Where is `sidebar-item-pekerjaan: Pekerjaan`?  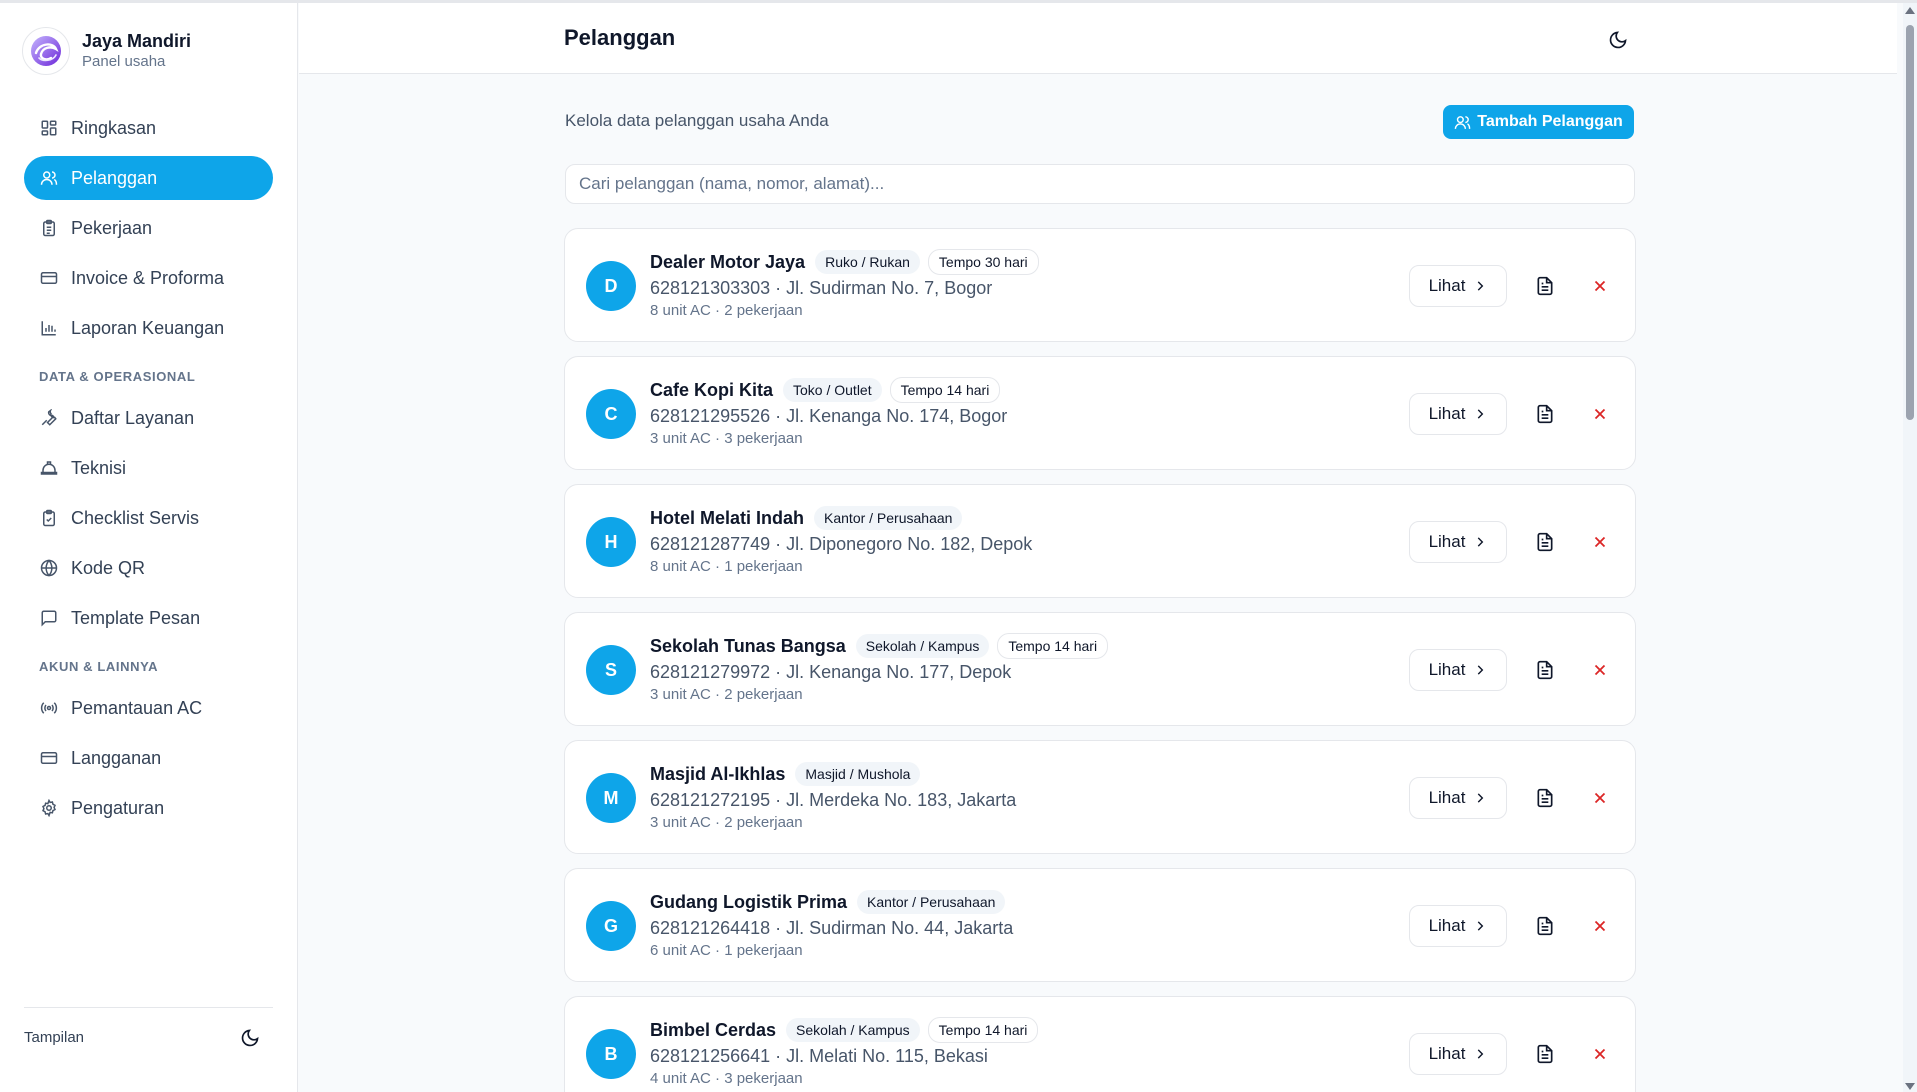
sidebar-item-pekerjaan: Pekerjaan is located at coordinates (148, 228).